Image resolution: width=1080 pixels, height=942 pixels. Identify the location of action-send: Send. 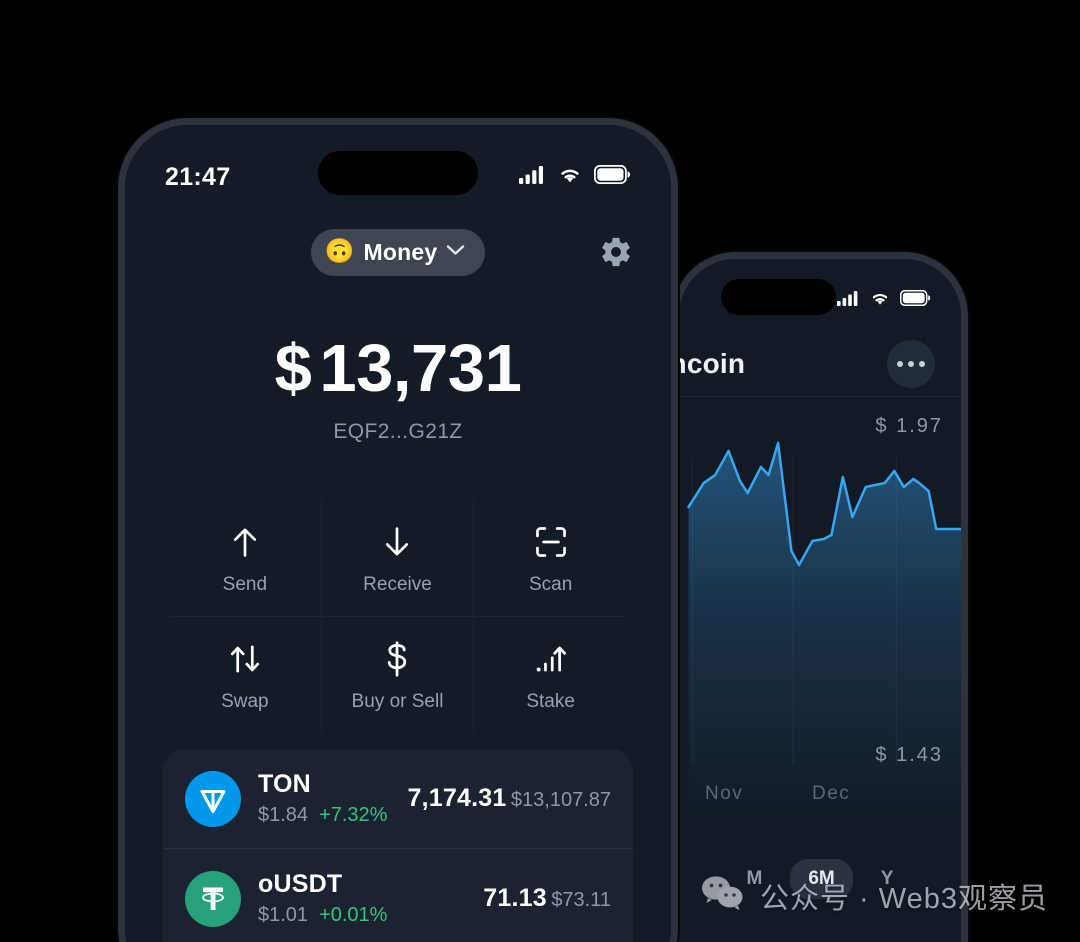
(245, 558).